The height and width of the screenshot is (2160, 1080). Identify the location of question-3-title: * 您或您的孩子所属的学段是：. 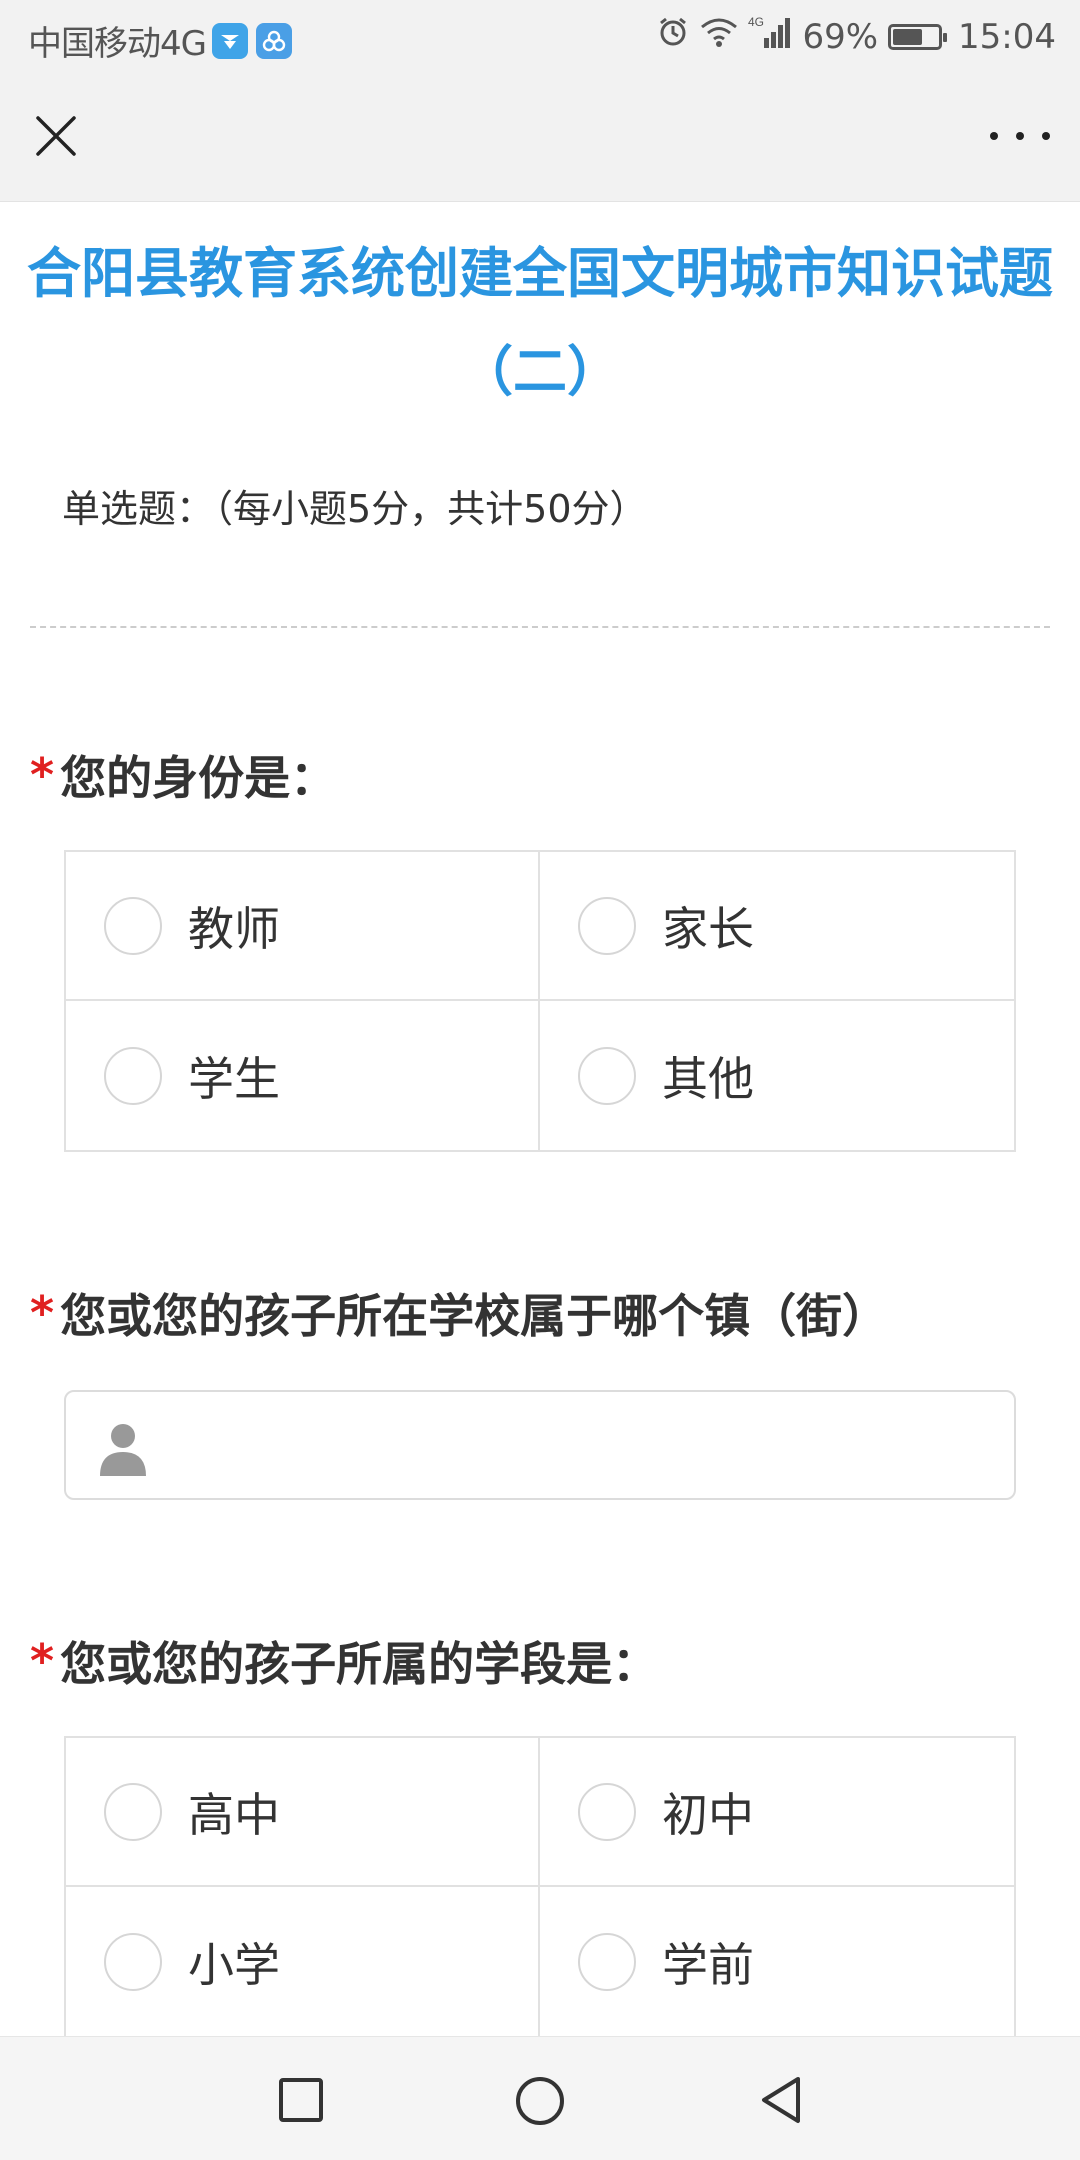
(344, 1661).